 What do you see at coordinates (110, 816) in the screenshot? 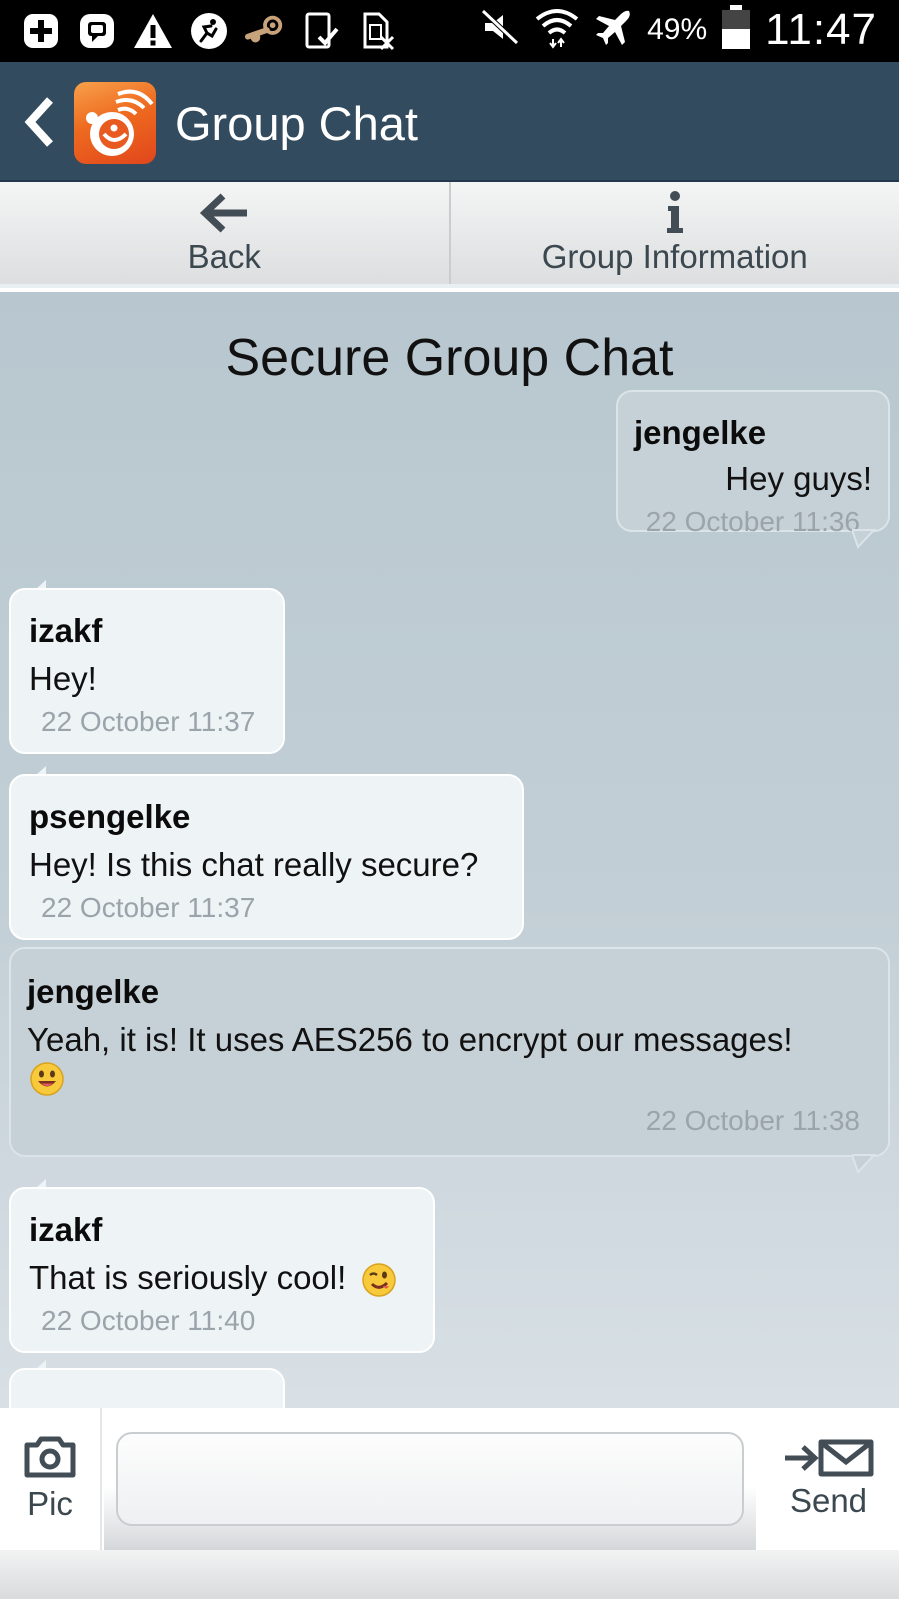
I see `message-sender: psengelke` at bounding box center [110, 816].